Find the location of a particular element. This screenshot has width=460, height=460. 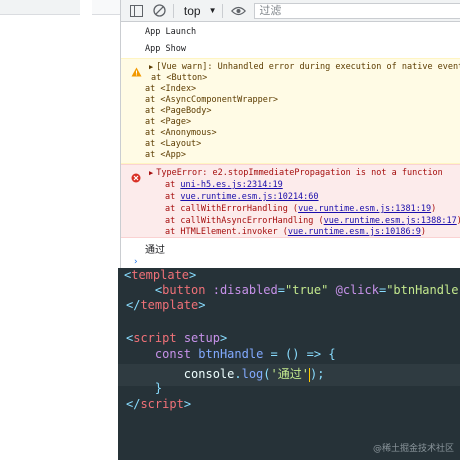

warning-stack-line: at <Anonymous> is located at coordinates (181, 133).